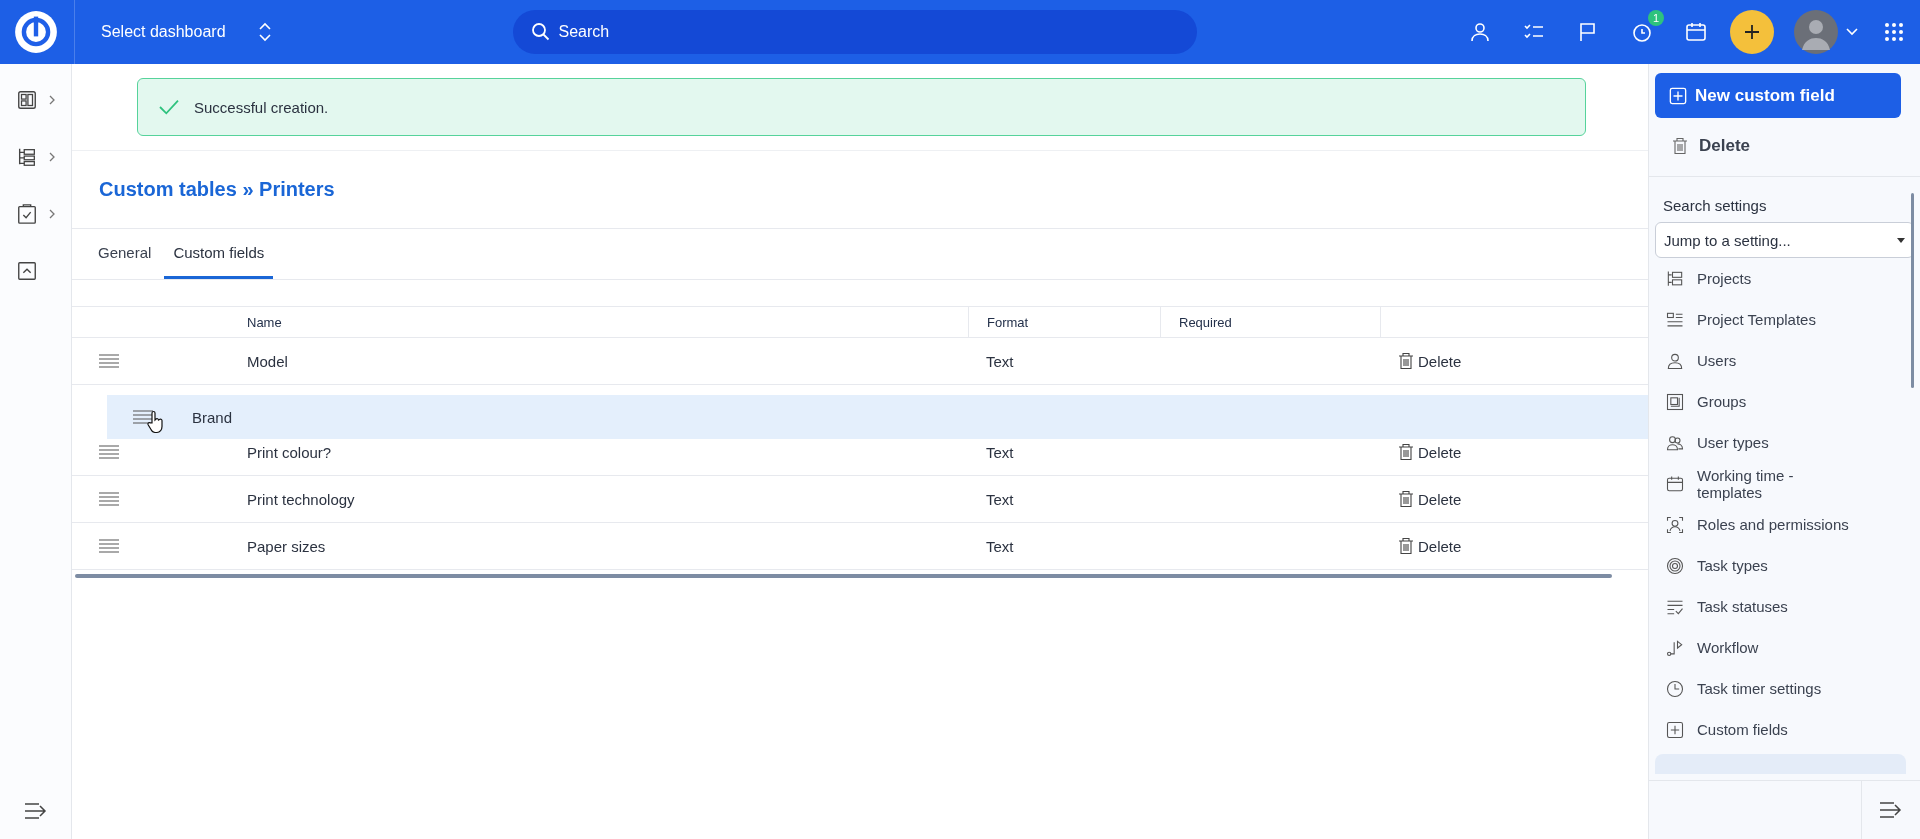  What do you see at coordinates (1894, 32) in the screenshot?
I see `apps-grid-icon` at bounding box center [1894, 32].